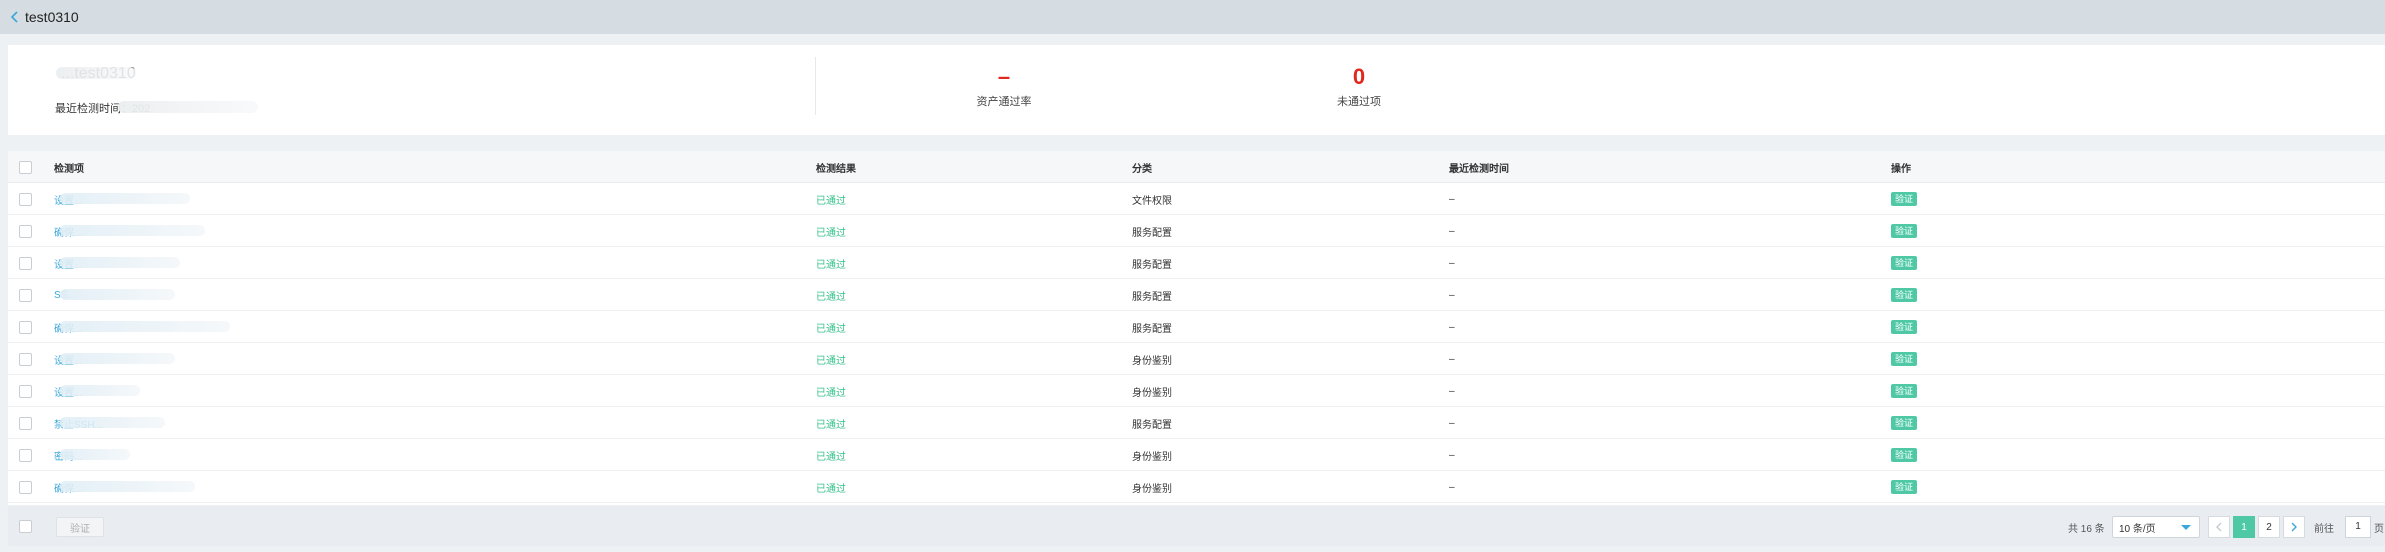  What do you see at coordinates (1004, 76) in the screenshot?
I see `stat-value: –` at bounding box center [1004, 76].